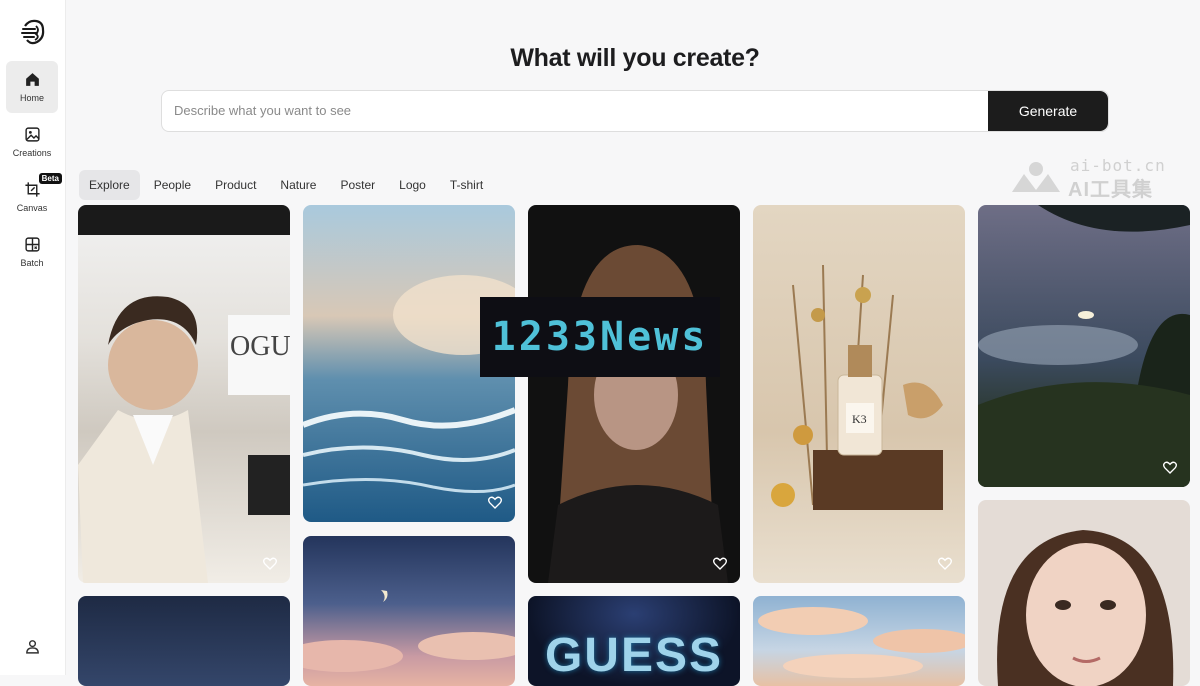 The image size is (1200, 686). Describe the element at coordinates (412, 185) in the screenshot. I see `tab-logo: Logo` at that location.